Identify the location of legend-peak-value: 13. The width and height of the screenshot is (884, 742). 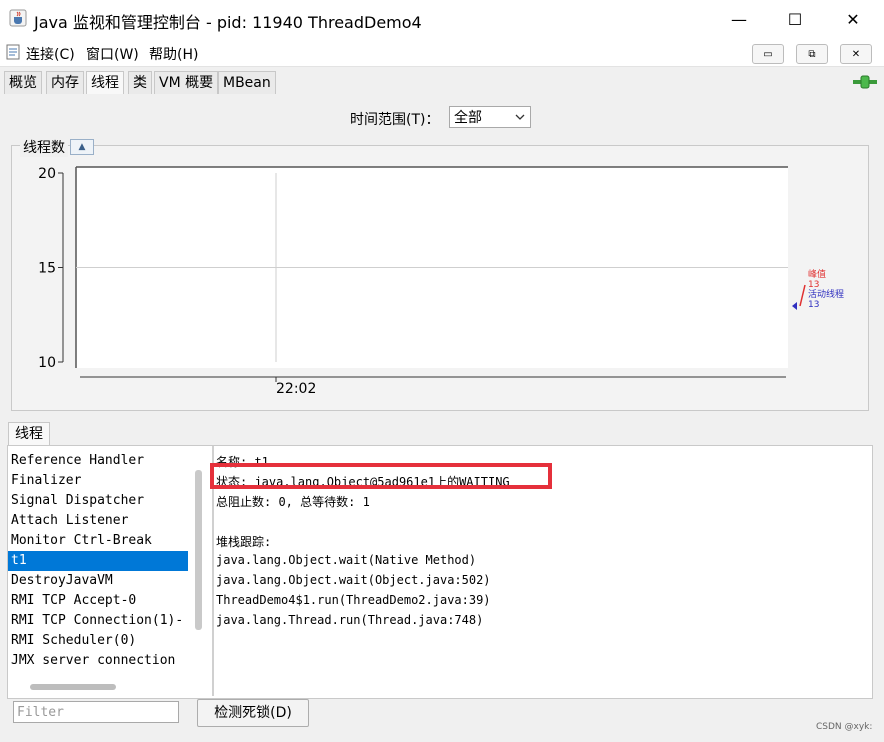
(814, 285).